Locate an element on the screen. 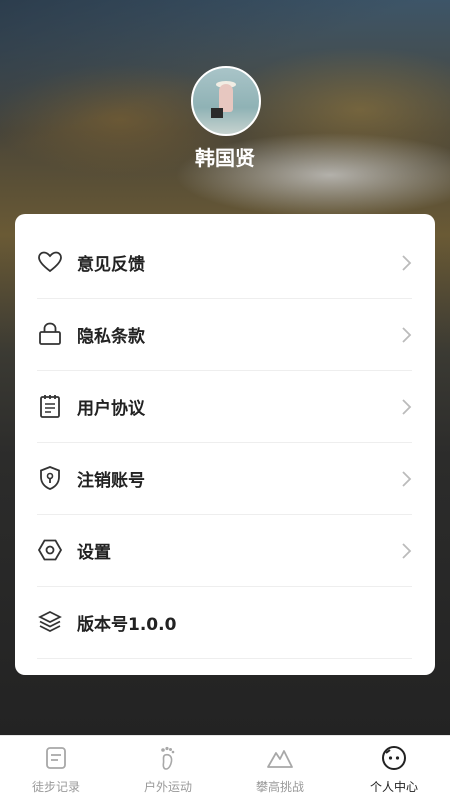 The width and height of the screenshot is (450, 801). note-icon is located at coordinates (56, 758).